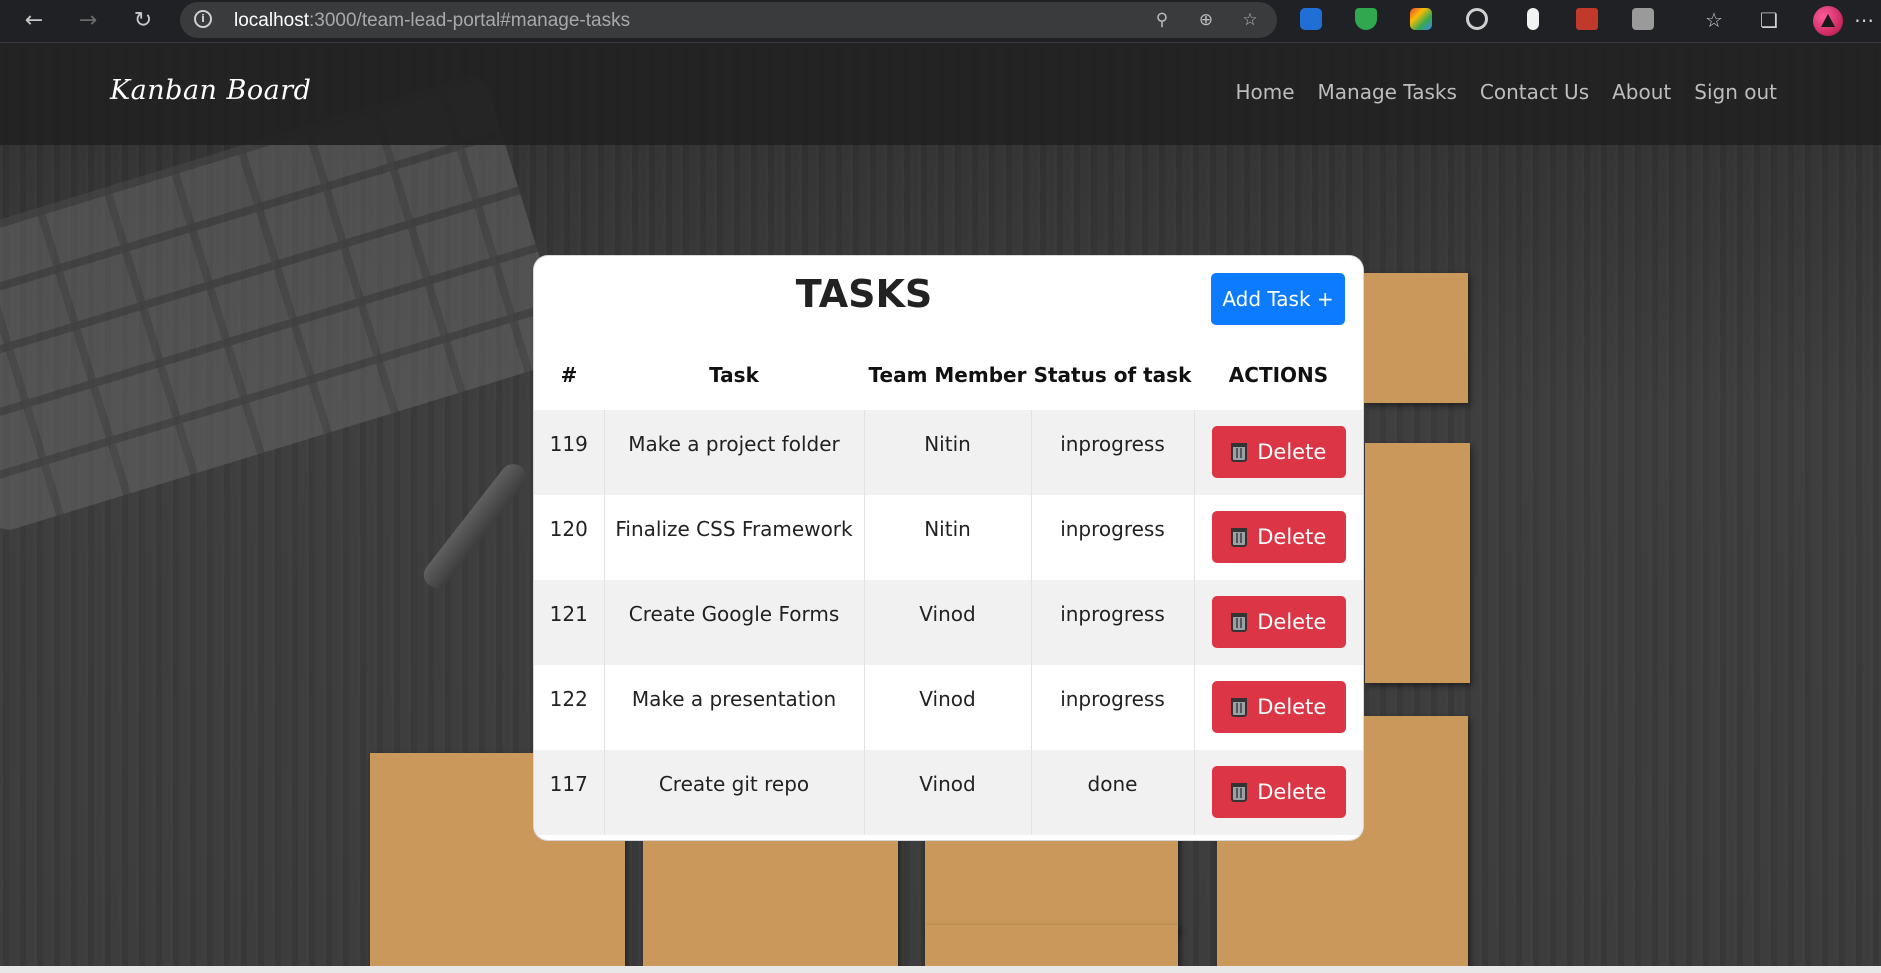 This screenshot has width=1881, height=973. I want to click on url-path: :3000/team-lead-portal#manage-tasks, so click(470, 20).